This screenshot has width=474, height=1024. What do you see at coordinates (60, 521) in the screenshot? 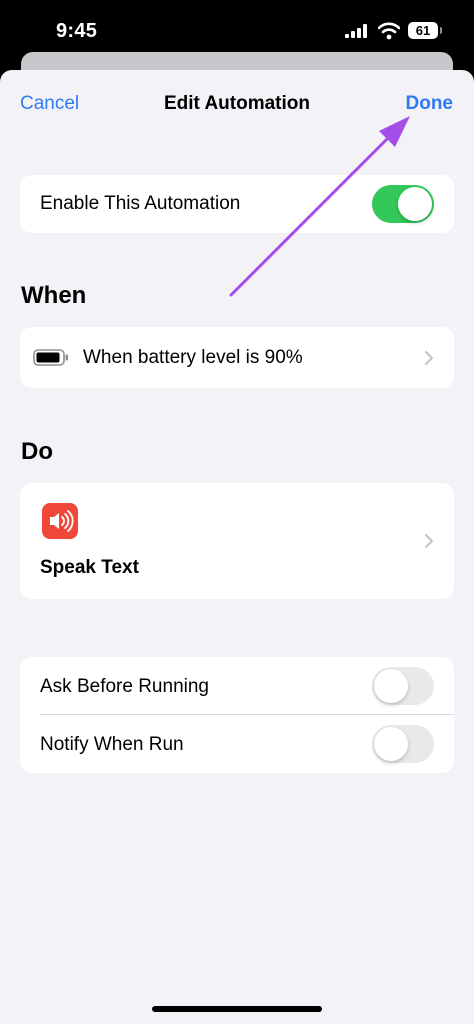
I see `speaker-icon` at bounding box center [60, 521].